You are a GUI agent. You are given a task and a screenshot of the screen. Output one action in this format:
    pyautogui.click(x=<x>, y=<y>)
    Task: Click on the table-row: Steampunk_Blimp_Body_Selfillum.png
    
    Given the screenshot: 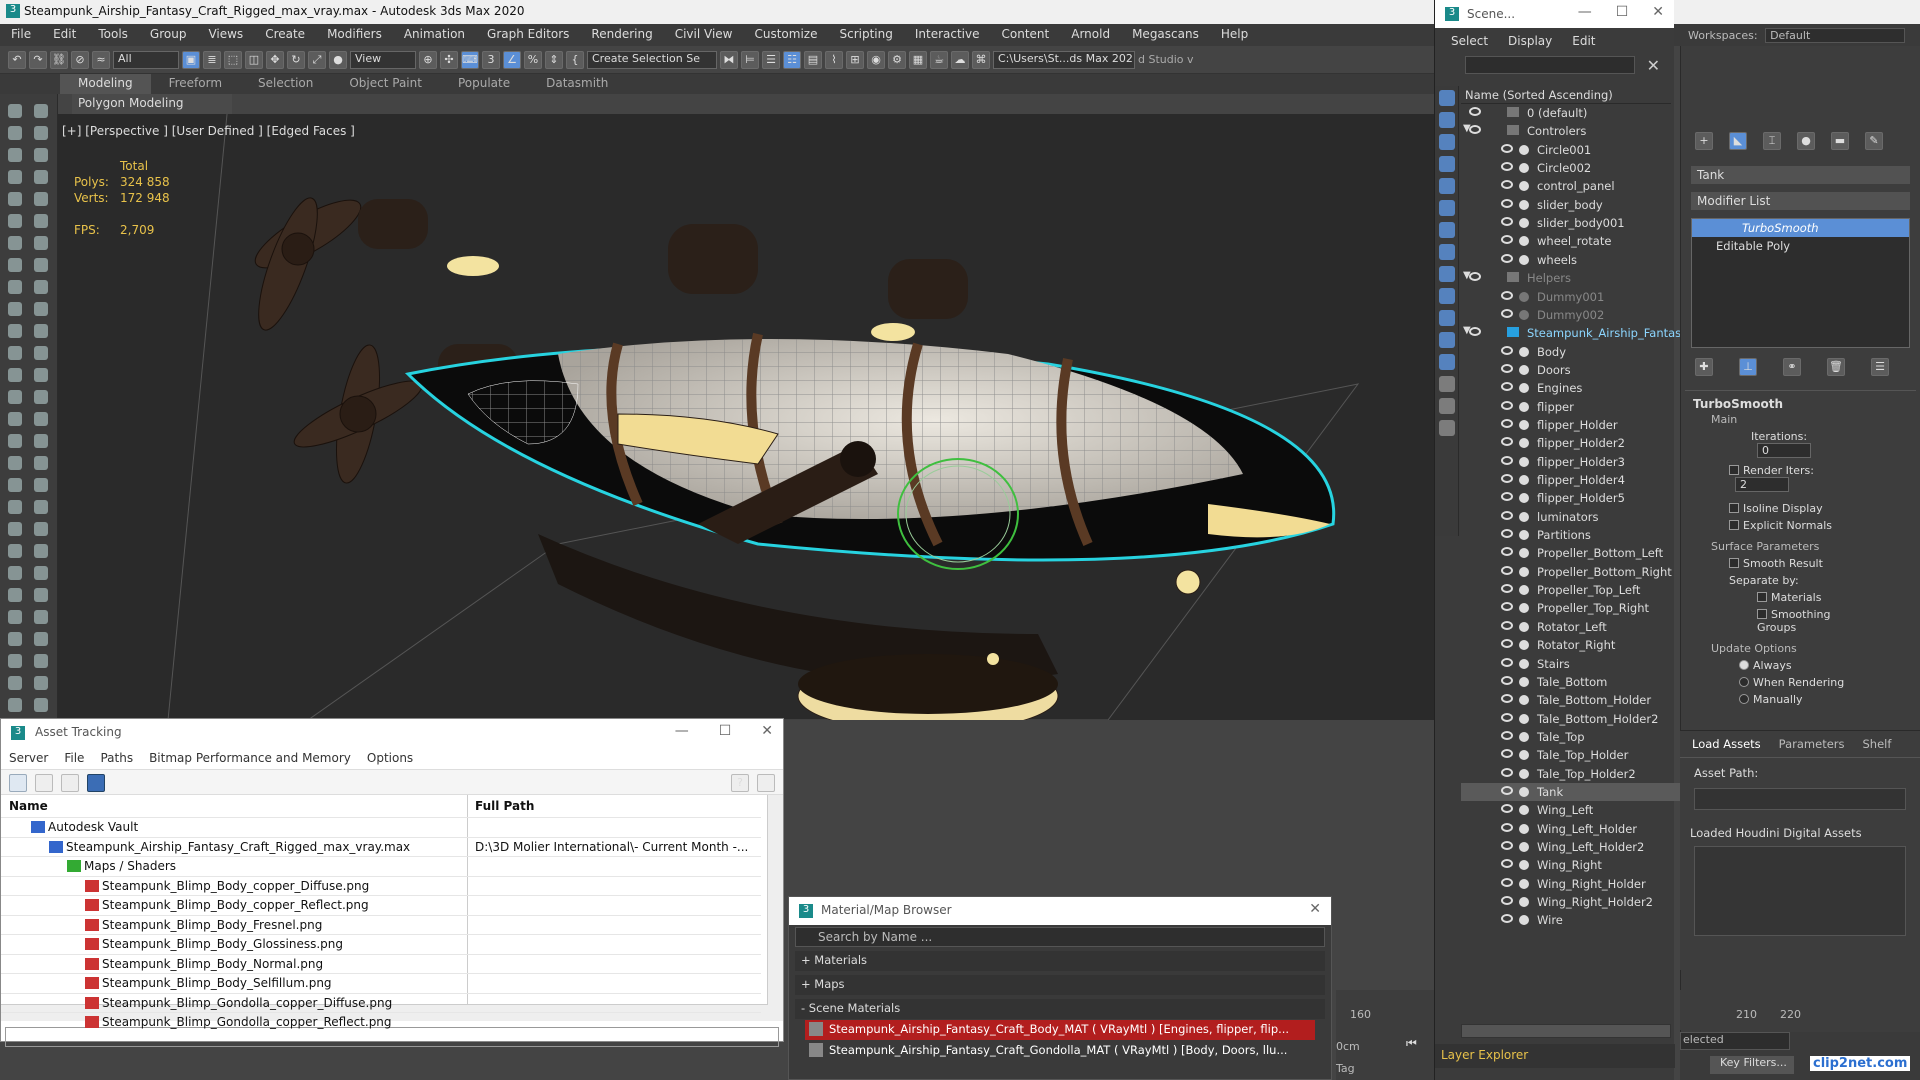 What is the action you would take?
    pyautogui.click(x=381, y=982)
    